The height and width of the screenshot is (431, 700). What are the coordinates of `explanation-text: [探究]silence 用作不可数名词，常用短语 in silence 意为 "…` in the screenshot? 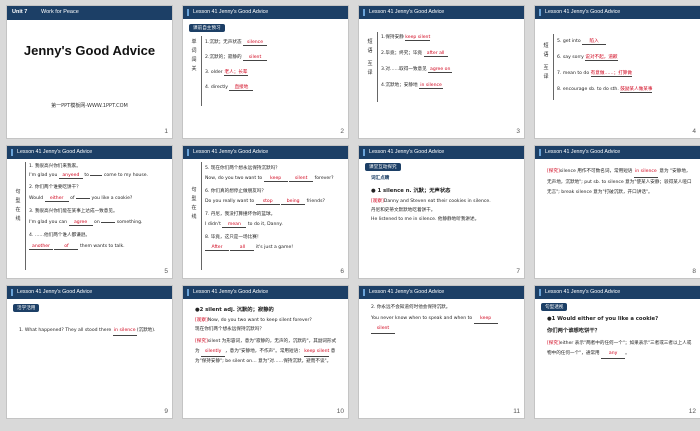 It's located at (619, 182).